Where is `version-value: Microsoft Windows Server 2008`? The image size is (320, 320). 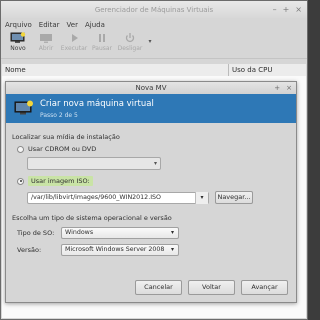 version-value: Microsoft Windows Server 2008 is located at coordinates (115, 249).